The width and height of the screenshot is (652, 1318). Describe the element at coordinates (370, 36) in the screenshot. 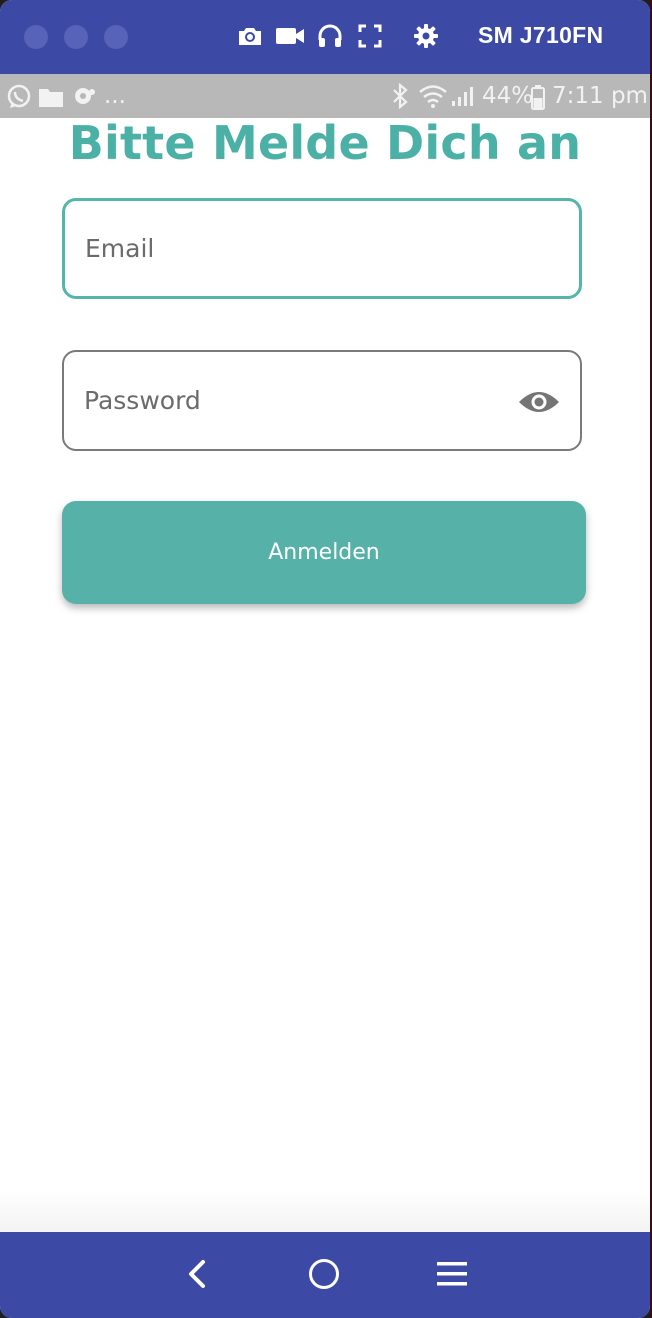

I see `fullscreen-icon` at that location.